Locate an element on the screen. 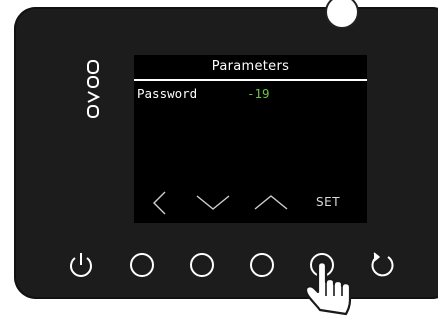 This screenshot has width=438, height=317. top-knob is located at coordinates (342, 14).